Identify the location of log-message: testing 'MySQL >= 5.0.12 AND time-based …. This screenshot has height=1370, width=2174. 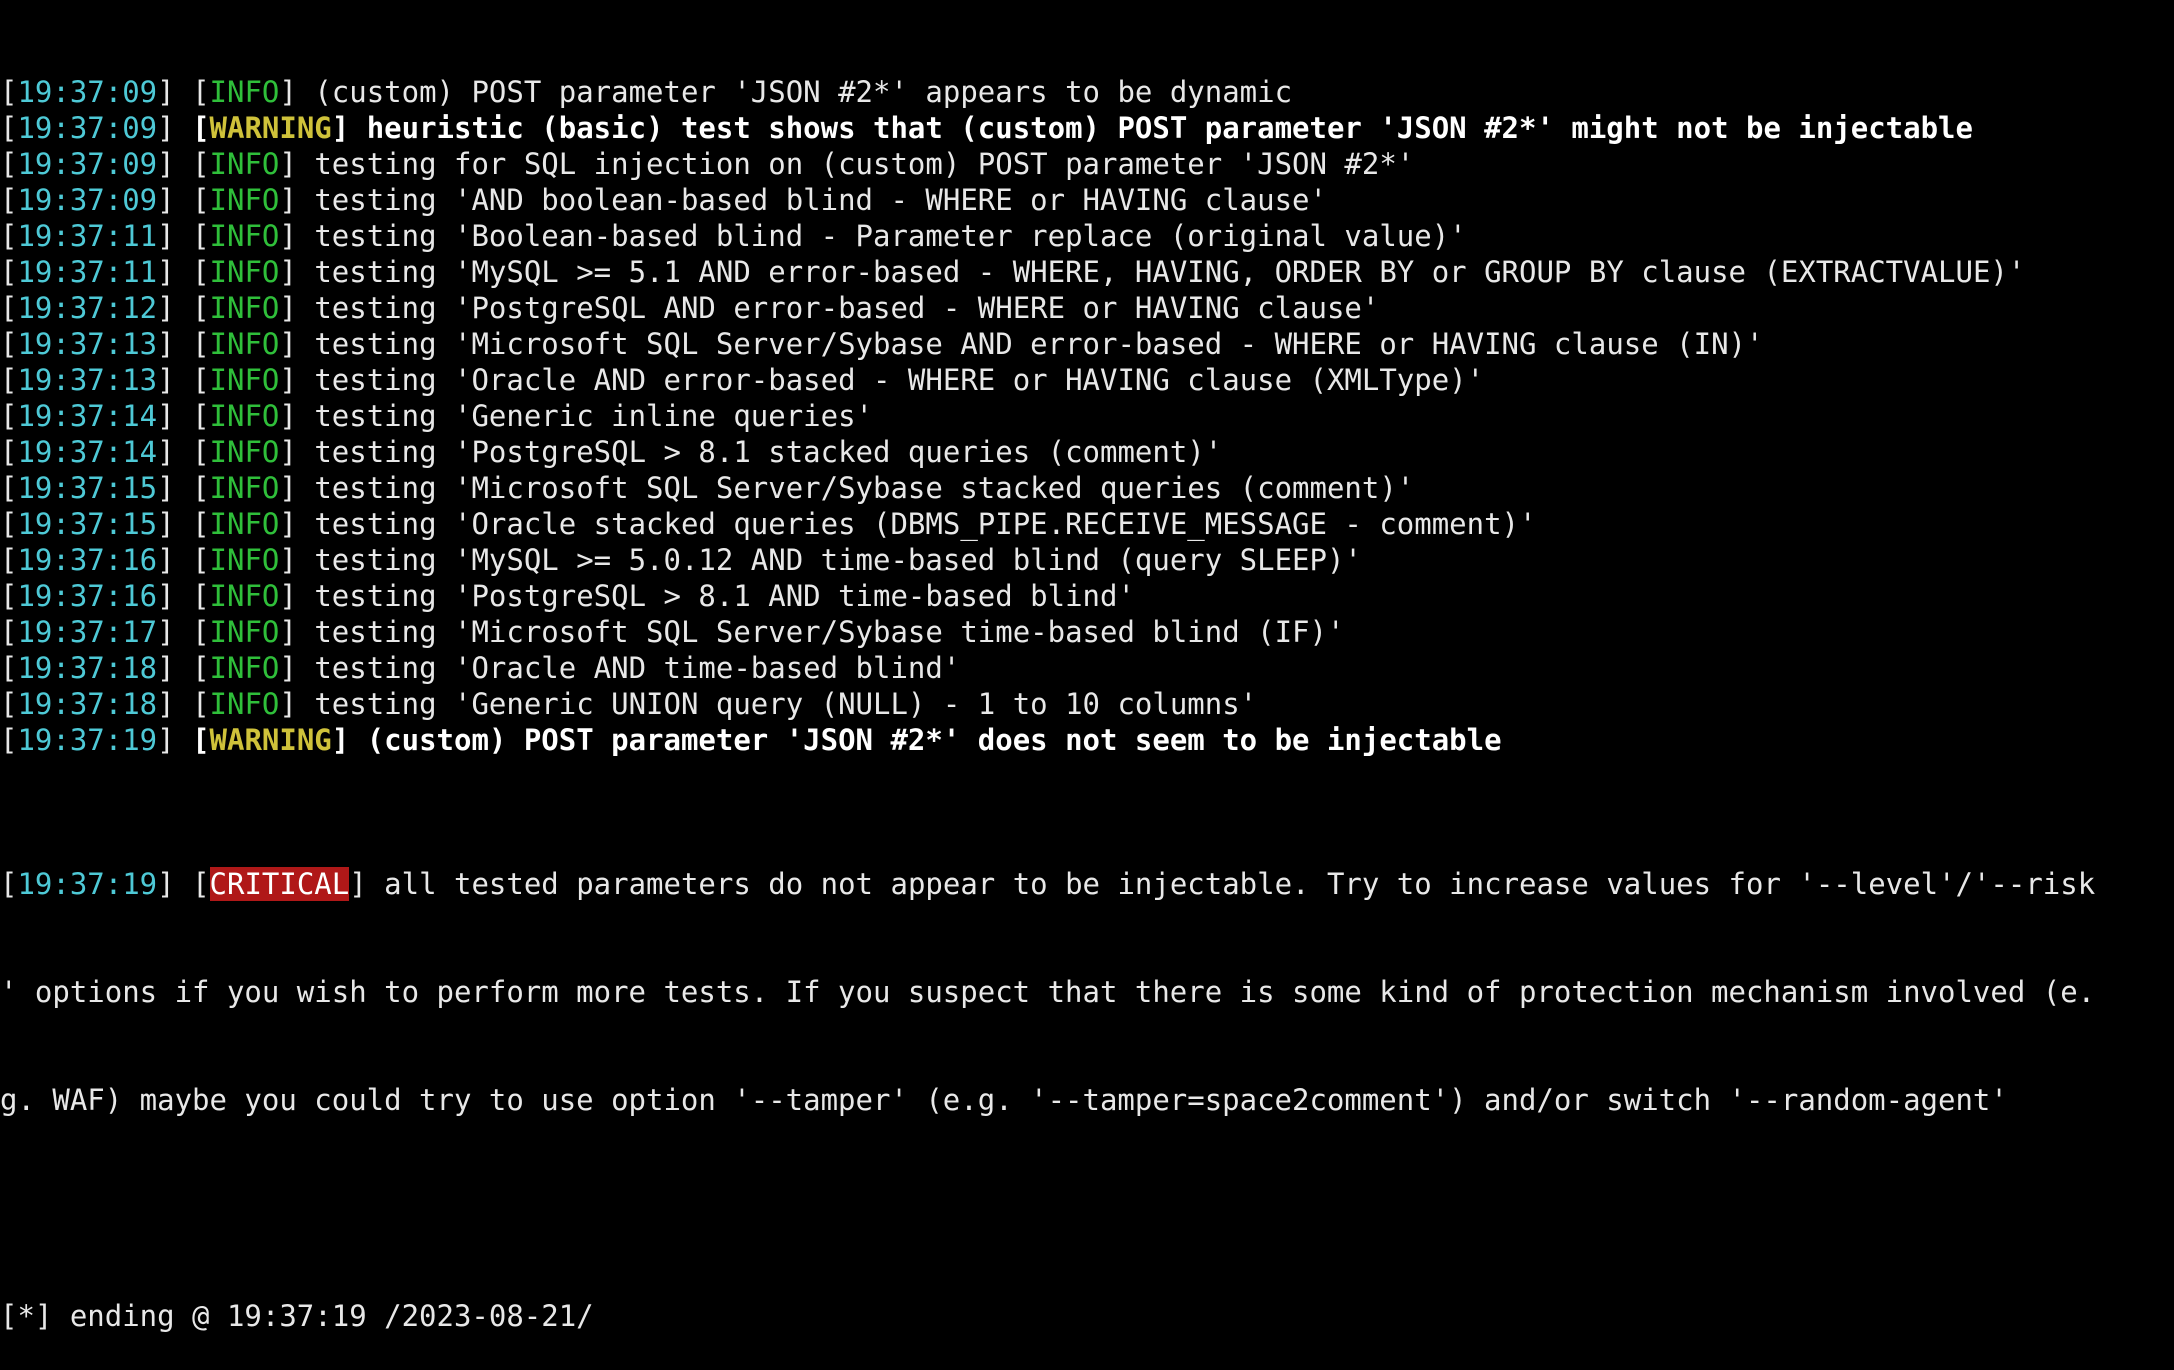
(838, 560).